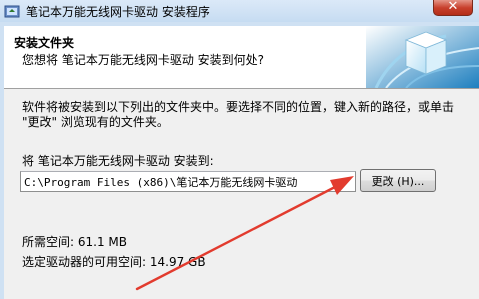 The image size is (479, 299). I want to click on space-available-text: 选定驱动器的可用空间: 14.97 GB, so click(114, 262).